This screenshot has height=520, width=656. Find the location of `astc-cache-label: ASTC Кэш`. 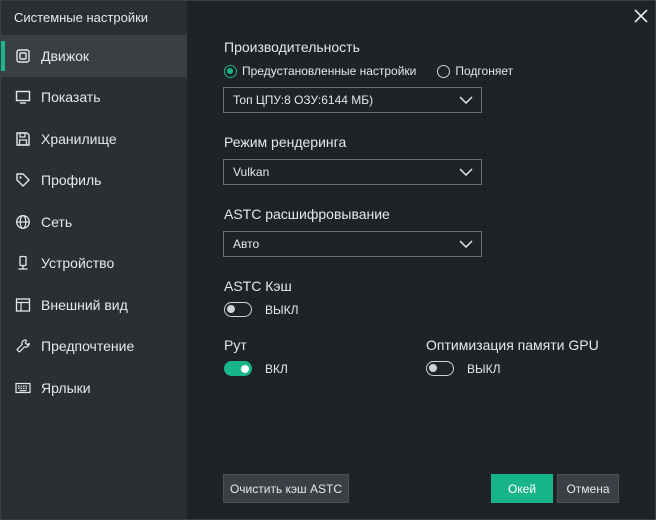

astc-cache-label: ASTC Кэш is located at coordinates (258, 286).